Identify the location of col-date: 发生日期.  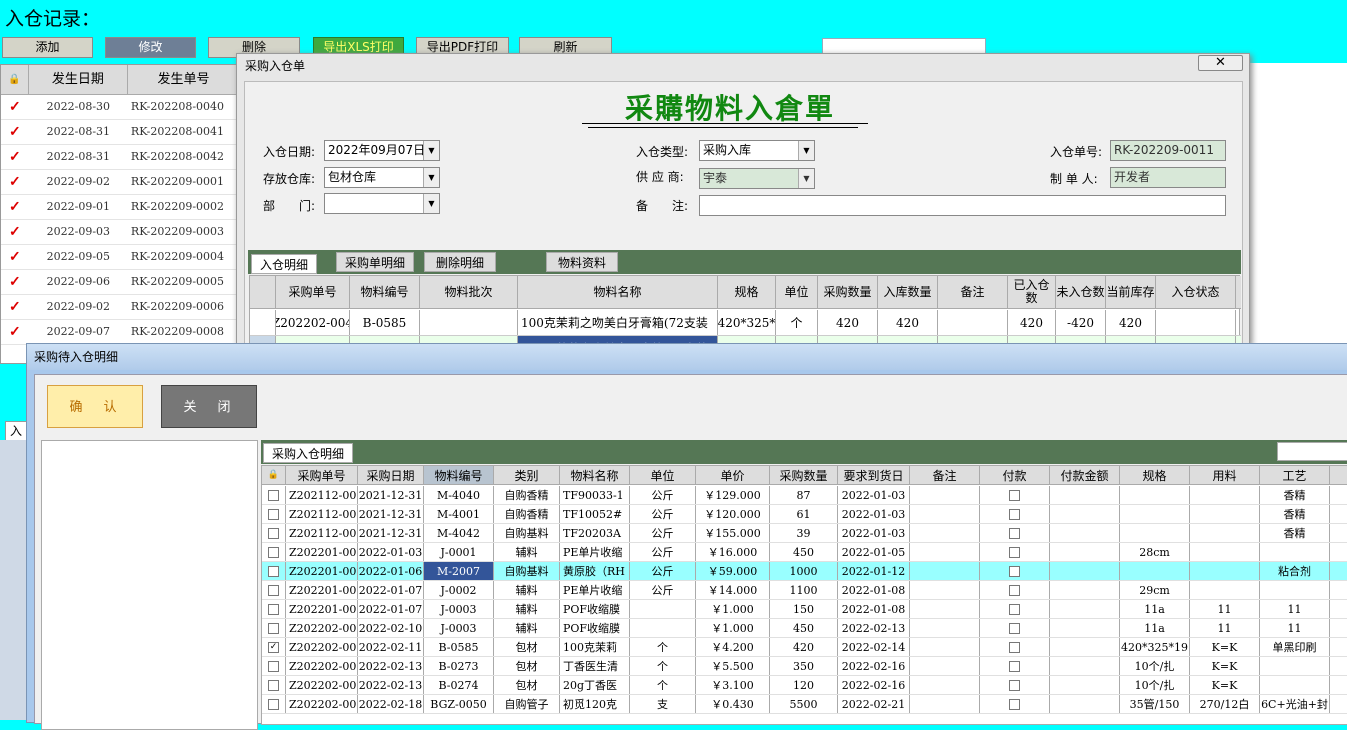
(78, 79).